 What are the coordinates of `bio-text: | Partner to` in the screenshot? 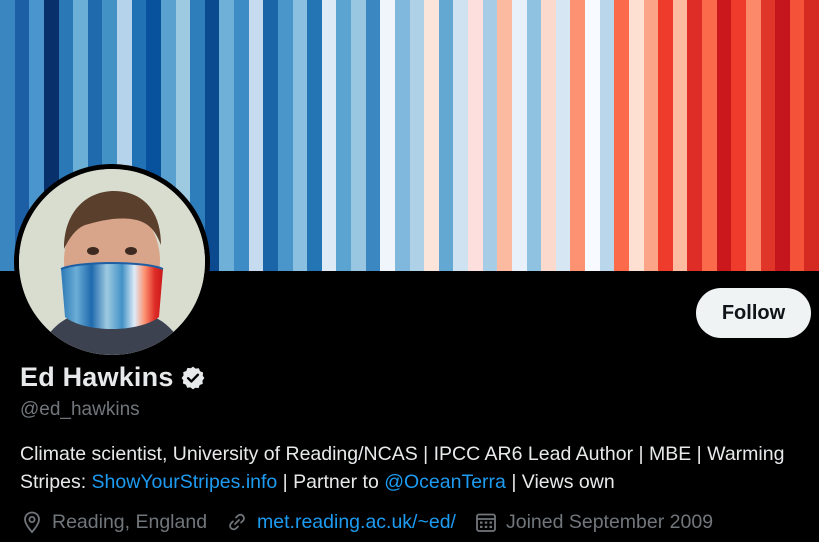 It's located at (331, 482).